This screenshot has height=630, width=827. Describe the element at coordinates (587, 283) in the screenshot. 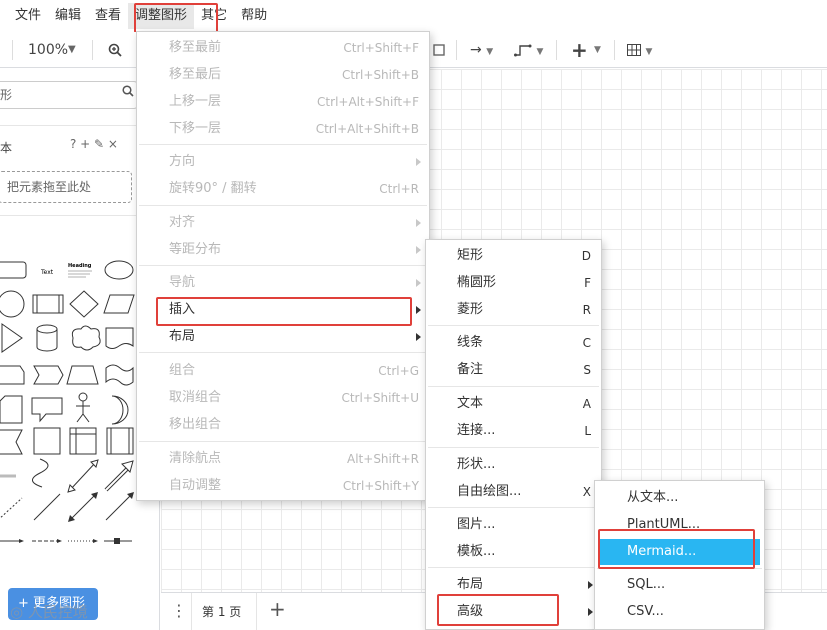

I see `insert-shortcut: F` at that location.